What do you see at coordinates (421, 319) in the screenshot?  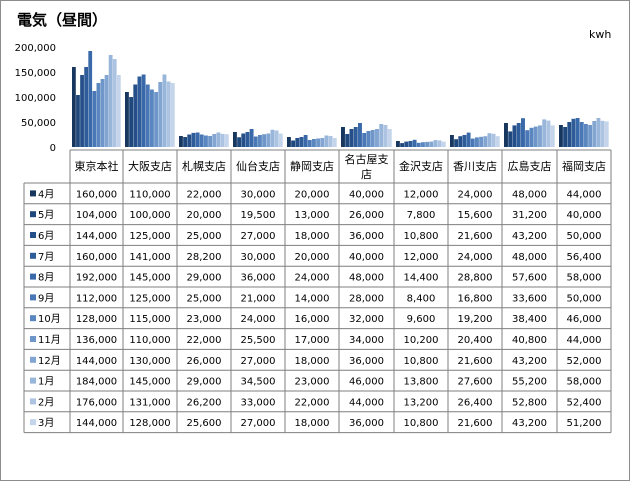 I see `data-label: 9,600` at bounding box center [421, 319].